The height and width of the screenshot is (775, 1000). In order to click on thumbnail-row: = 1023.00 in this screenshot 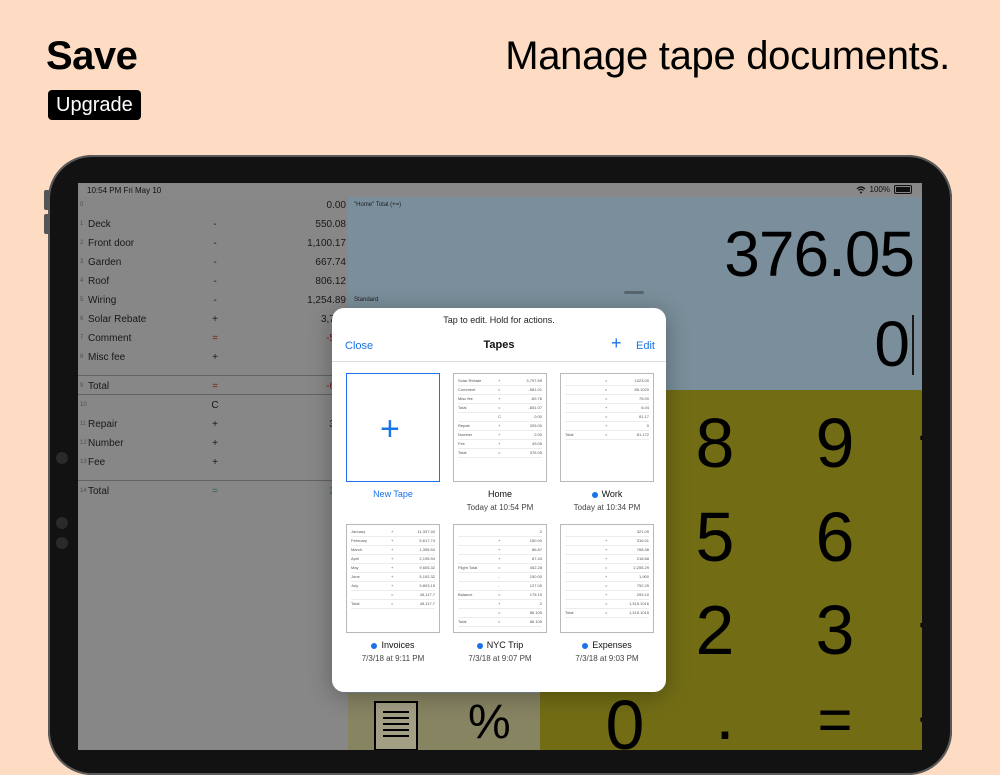, I will do `click(607, 381)`.